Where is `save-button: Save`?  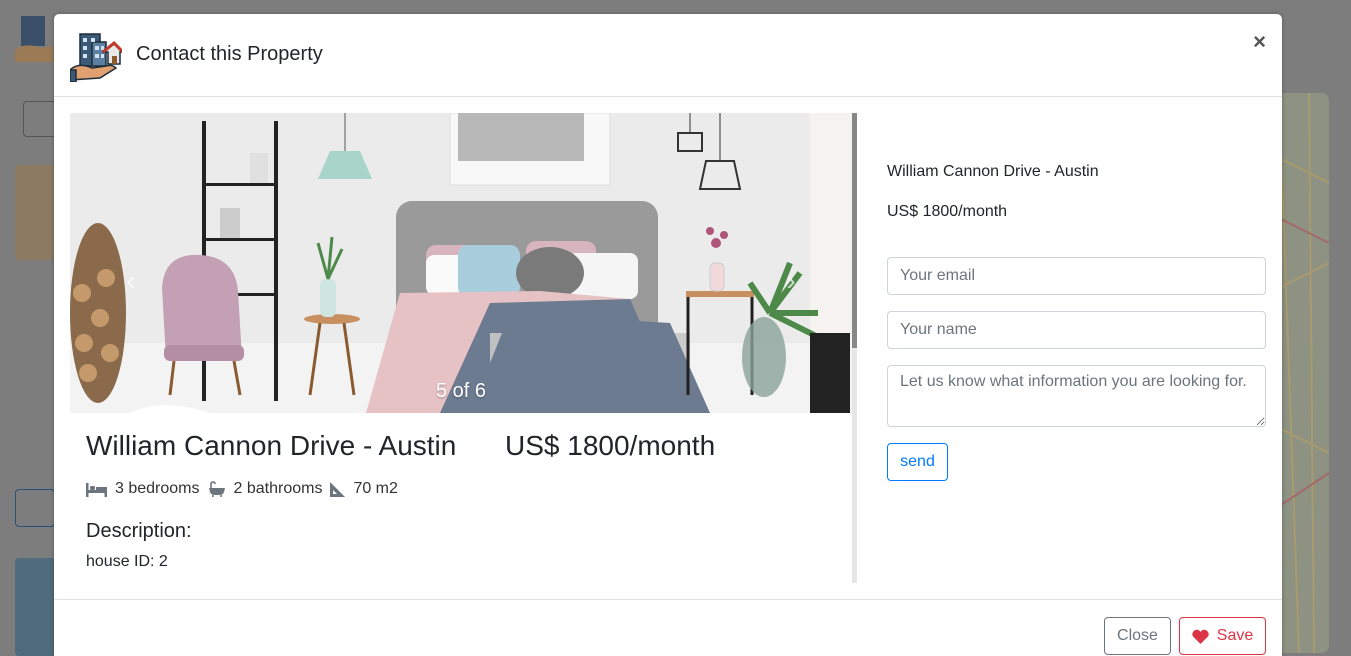 save-button: Save is located at coordinates (1222, 636).